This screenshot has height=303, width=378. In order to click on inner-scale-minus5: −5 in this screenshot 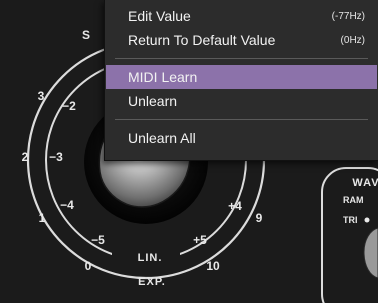, I will do `click(98, 240)`.